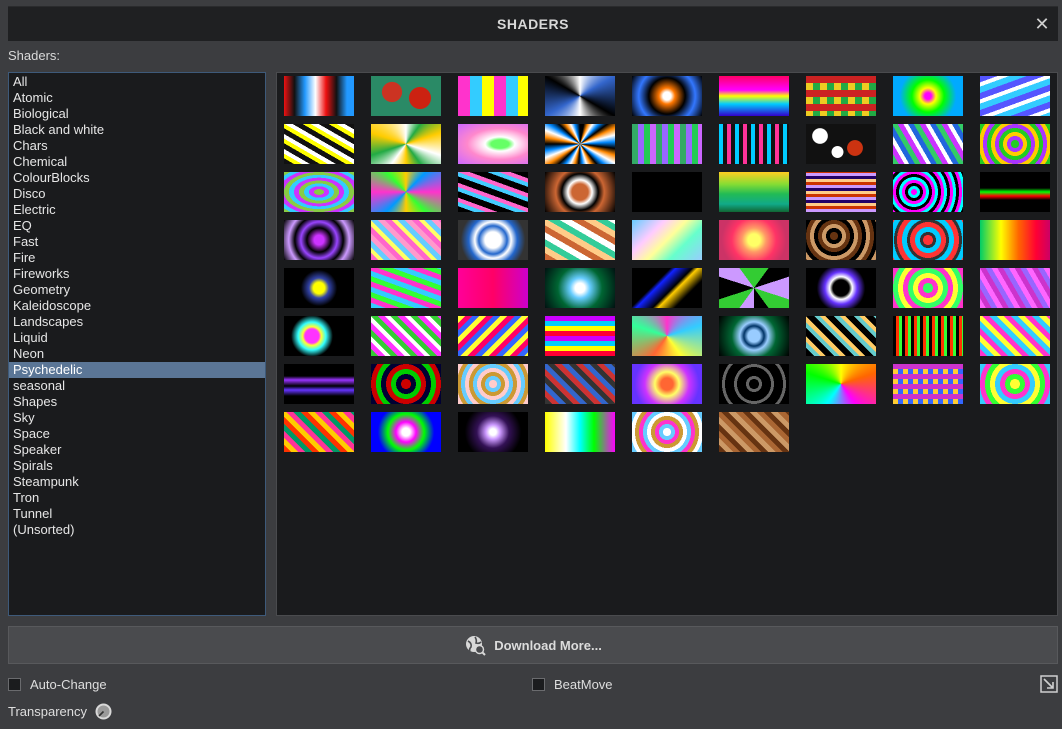  I want to click on category-item: ColourBlocks, so click(137, 178).